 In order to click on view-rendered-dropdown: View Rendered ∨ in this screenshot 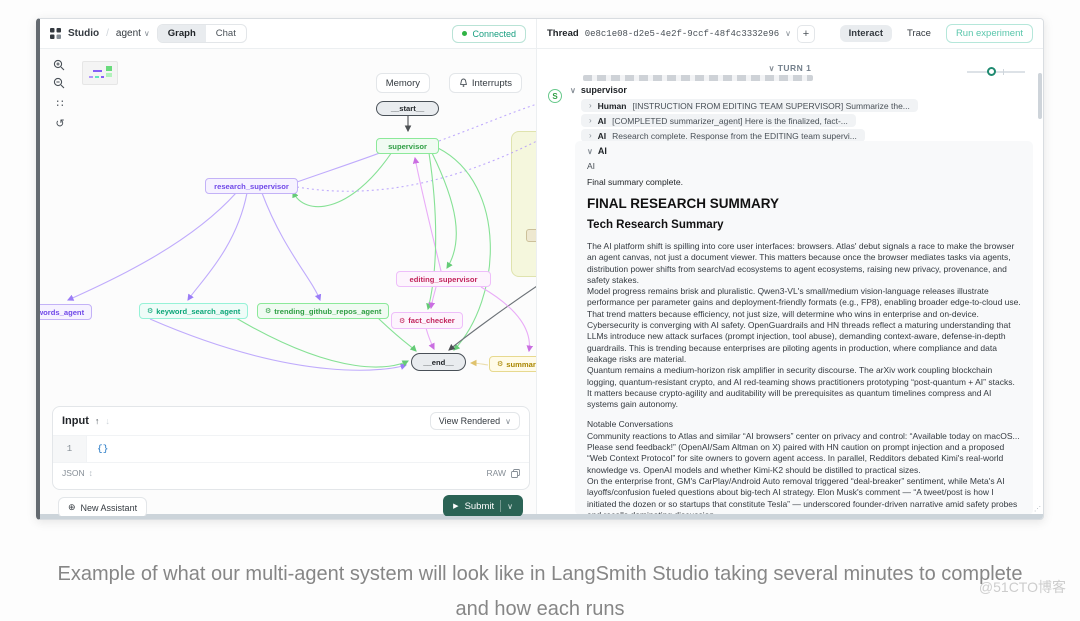, I will do `click(474, 421)`.